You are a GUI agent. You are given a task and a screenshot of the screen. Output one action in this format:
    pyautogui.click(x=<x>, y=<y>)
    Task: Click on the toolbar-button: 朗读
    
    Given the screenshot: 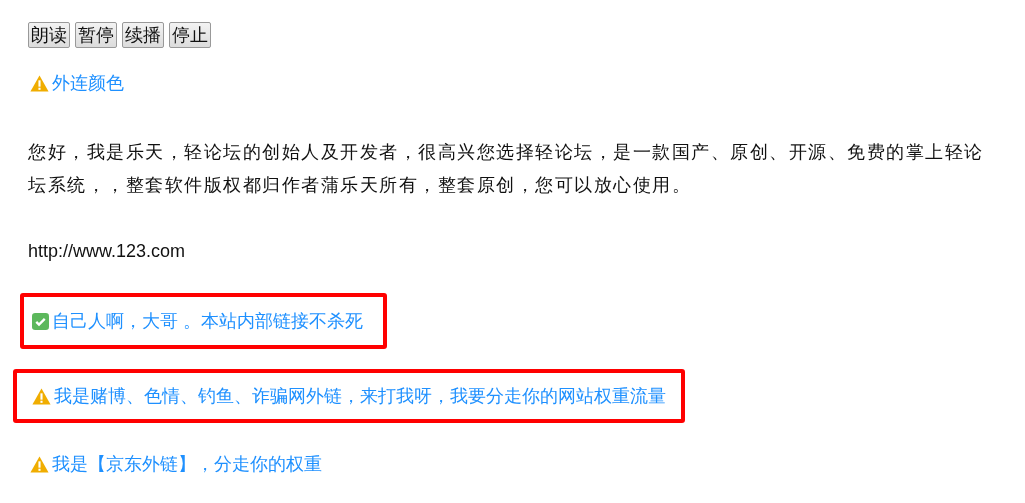 What is the action you would take?
    pyautogui.click(x=49, y=35)
    